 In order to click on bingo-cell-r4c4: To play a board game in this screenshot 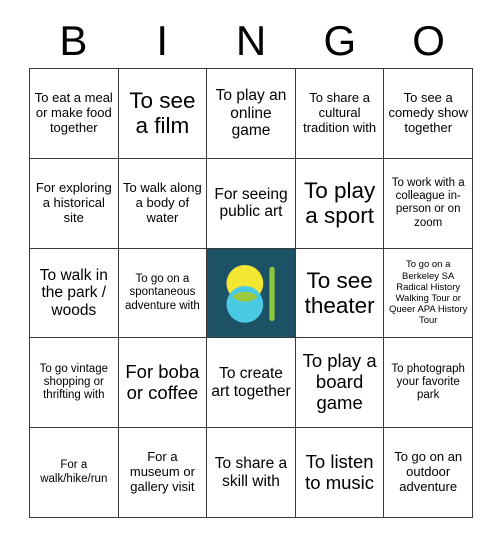, I will do `click(340, 383)`.